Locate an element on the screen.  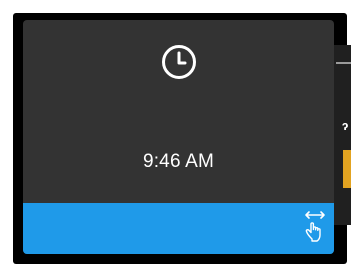
background-partial-text: ɂ is located at coordinates (345, 125).